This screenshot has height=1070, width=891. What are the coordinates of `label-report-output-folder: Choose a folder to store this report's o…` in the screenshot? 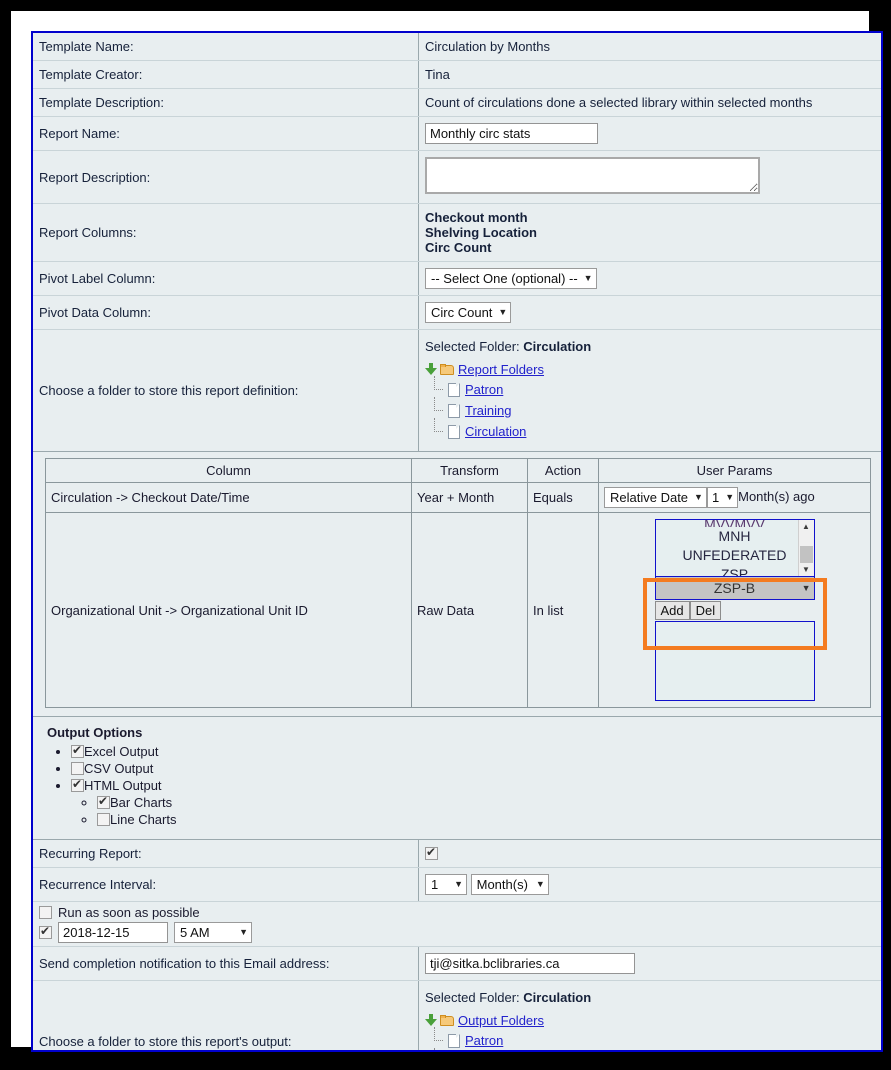 It's located at (226, 1015).